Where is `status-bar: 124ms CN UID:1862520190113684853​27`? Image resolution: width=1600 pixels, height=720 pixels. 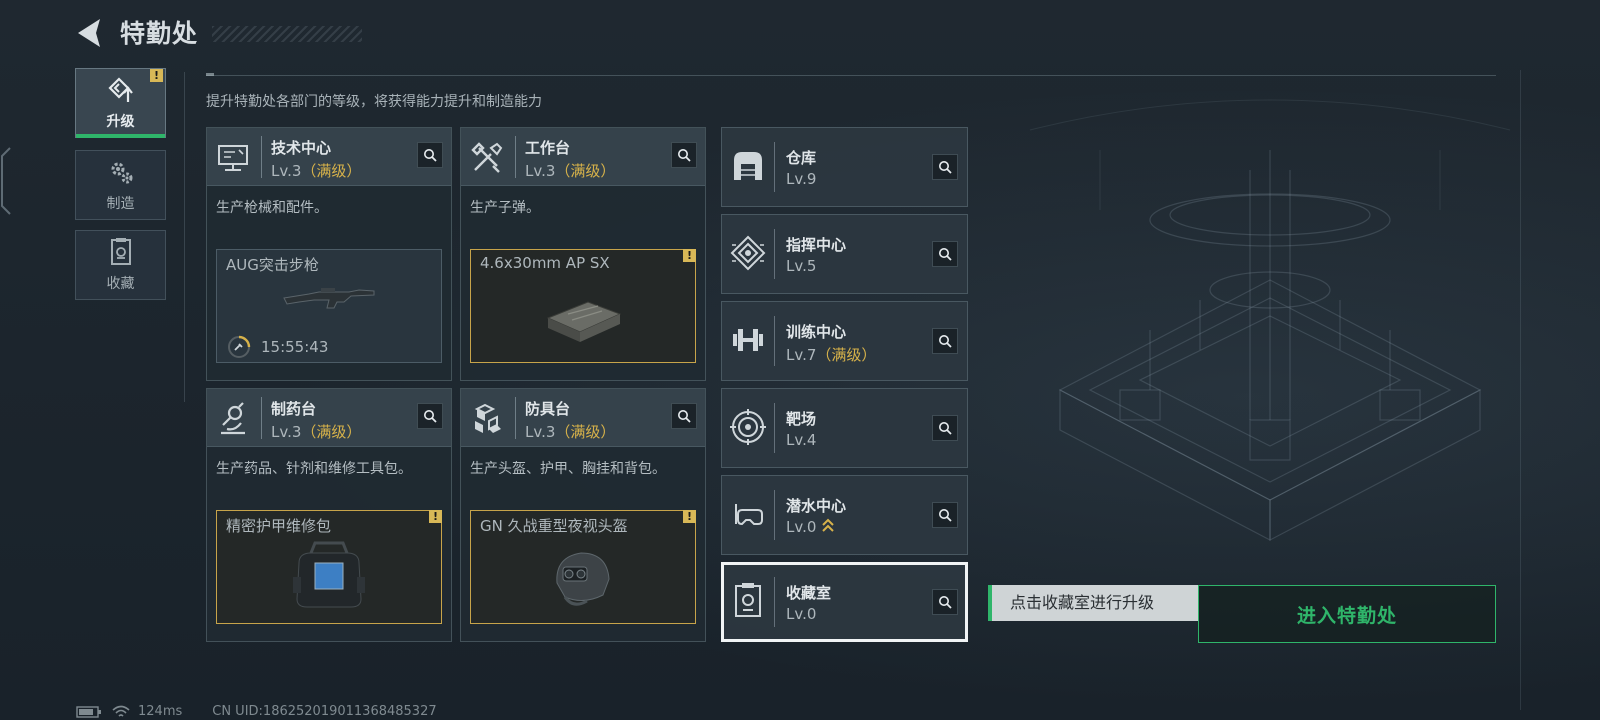 status-bar: 124ms CN UID:1862520190113684853​27 is located at coordinates (256, 711).